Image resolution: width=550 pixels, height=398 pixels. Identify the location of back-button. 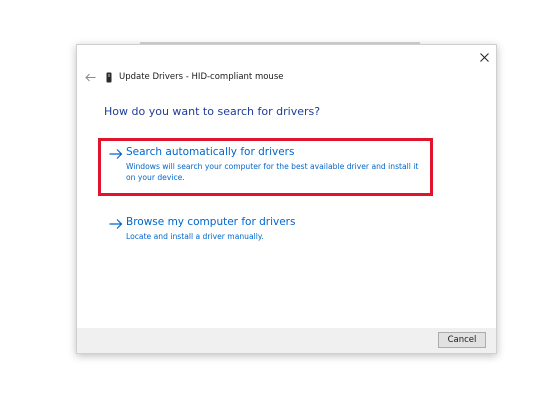
(90, 77).